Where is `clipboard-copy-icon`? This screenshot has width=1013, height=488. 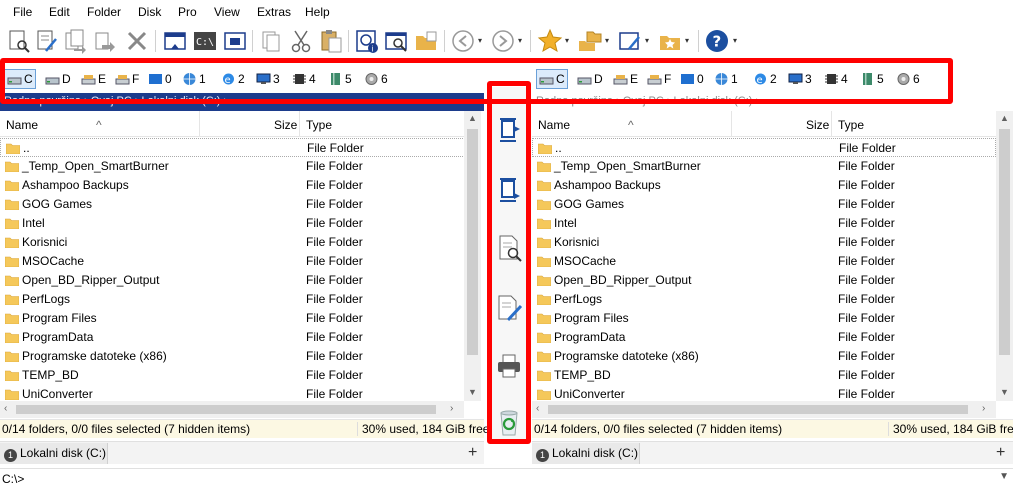 clipboard-copy-icon is located at coordinates (271, 41).